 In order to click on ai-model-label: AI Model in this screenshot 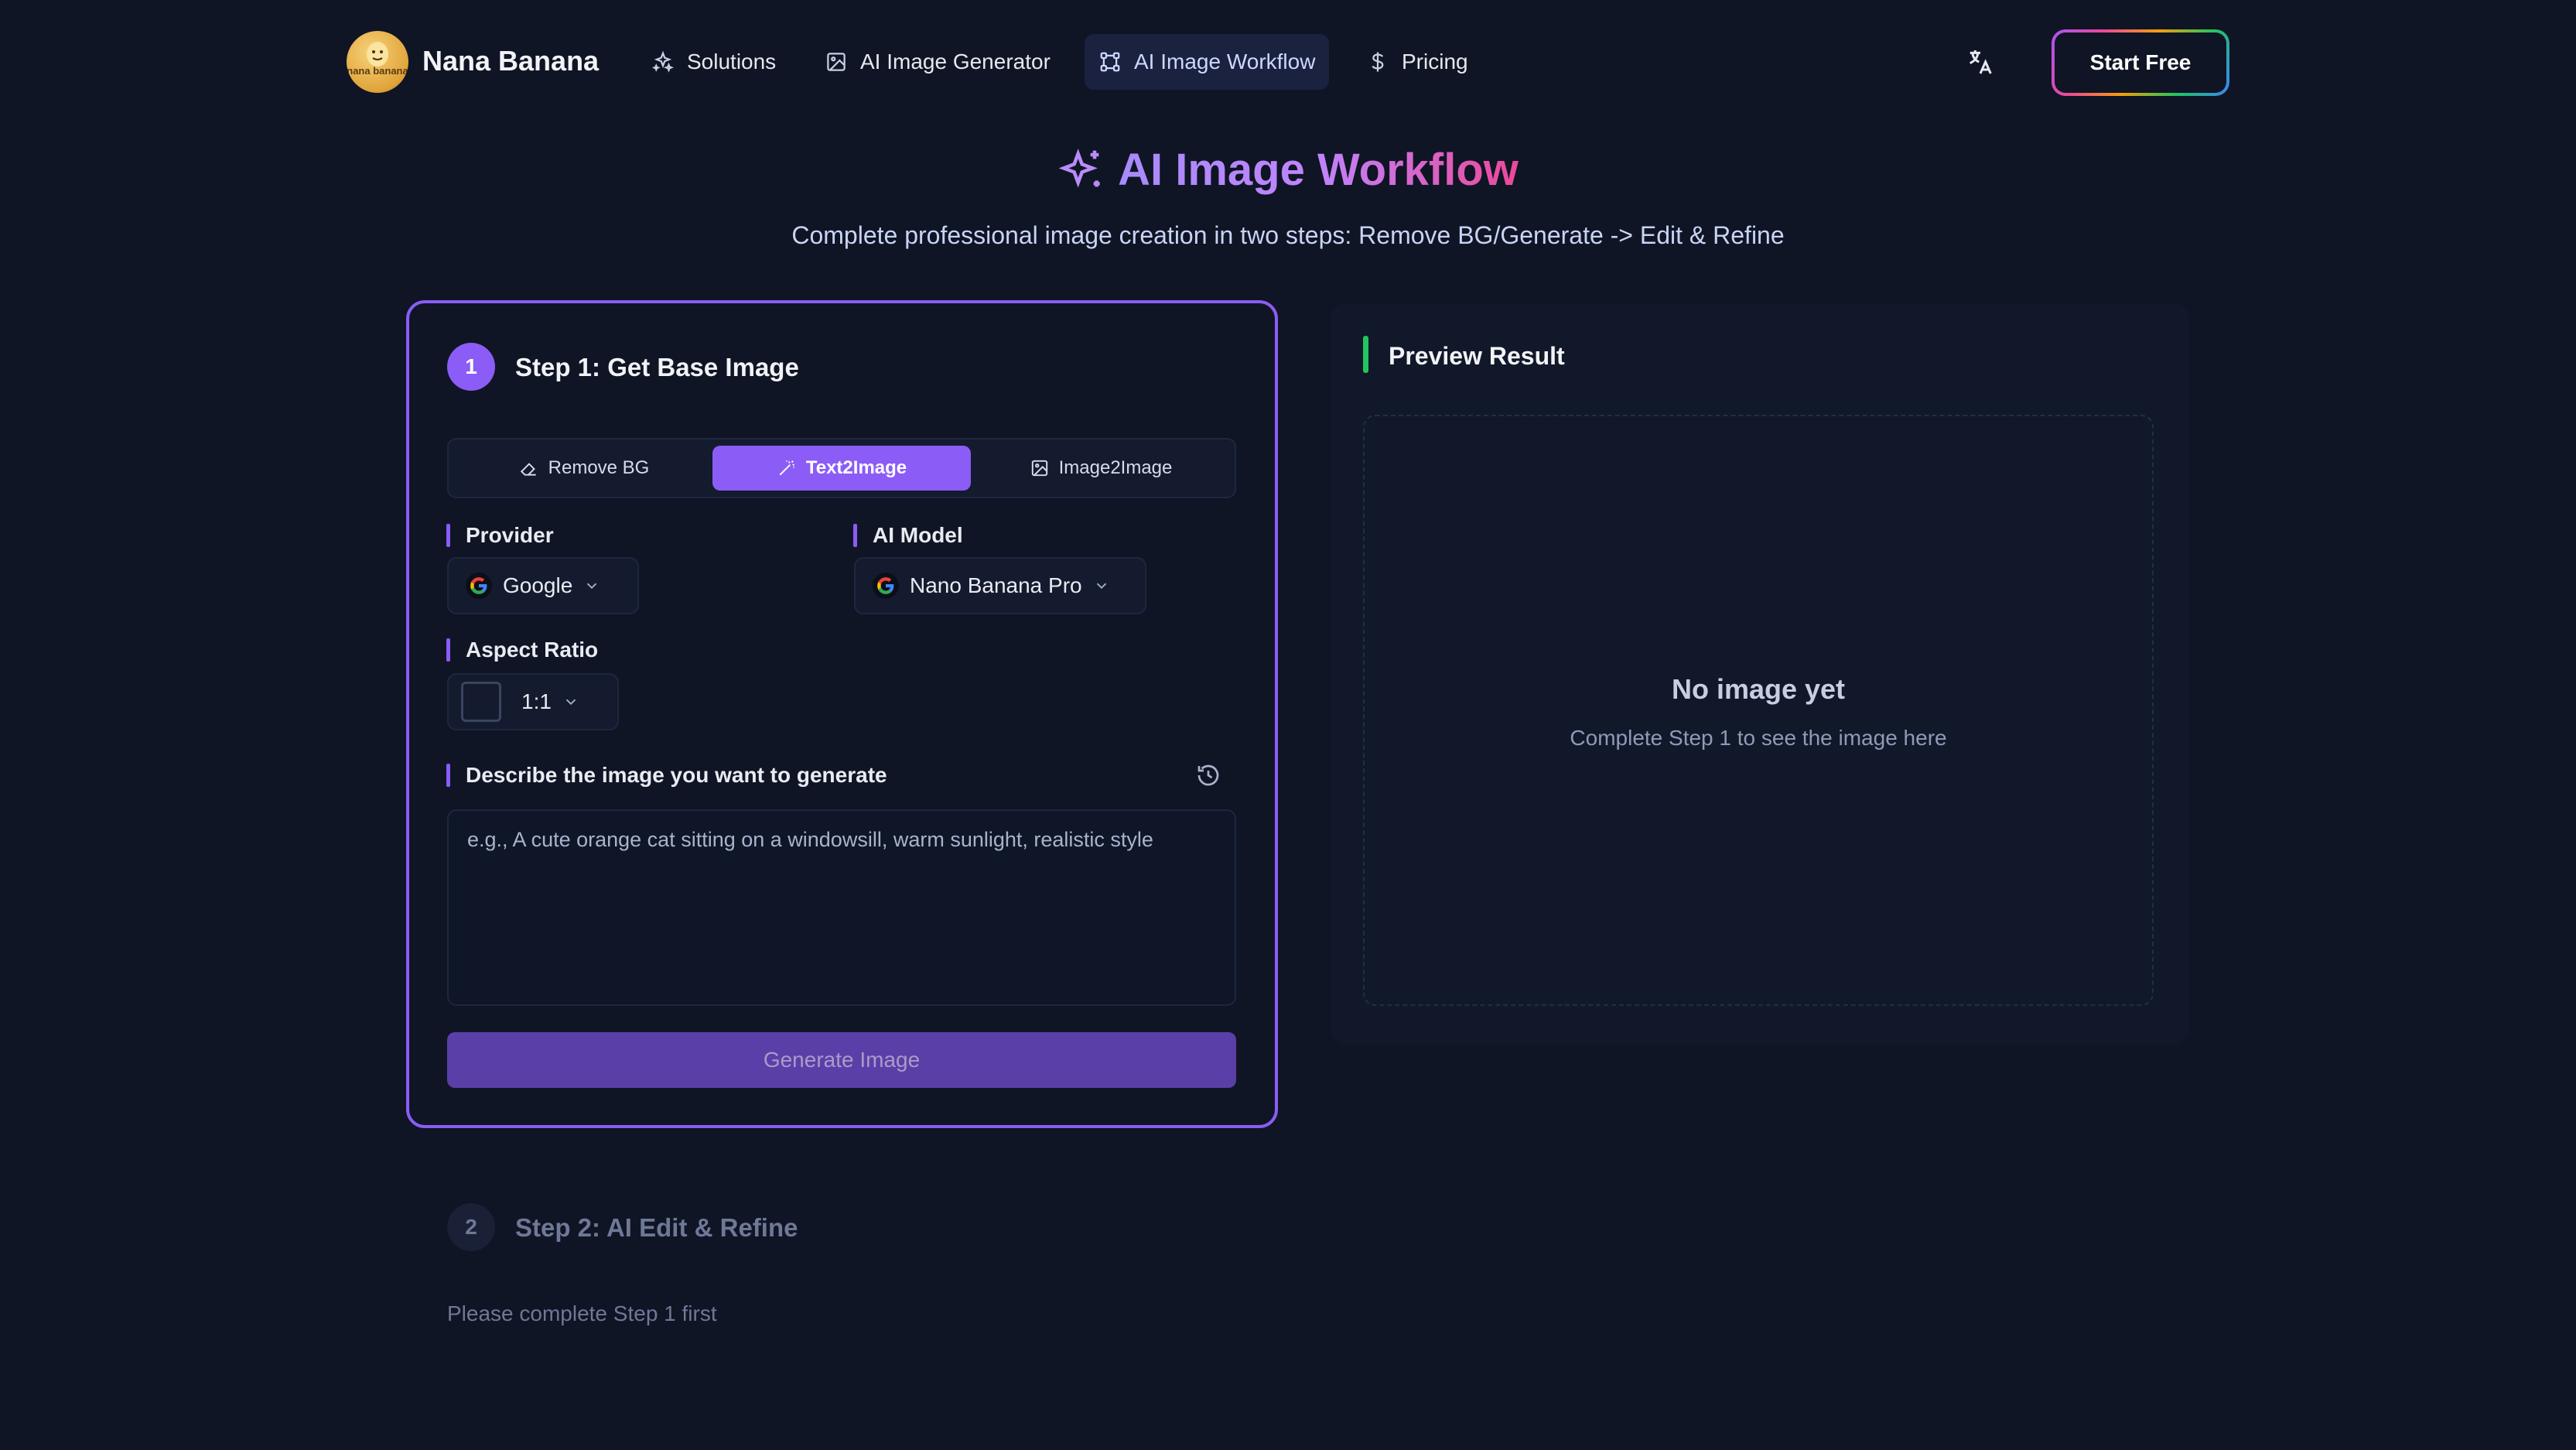, I will do `click(918, 535)`.